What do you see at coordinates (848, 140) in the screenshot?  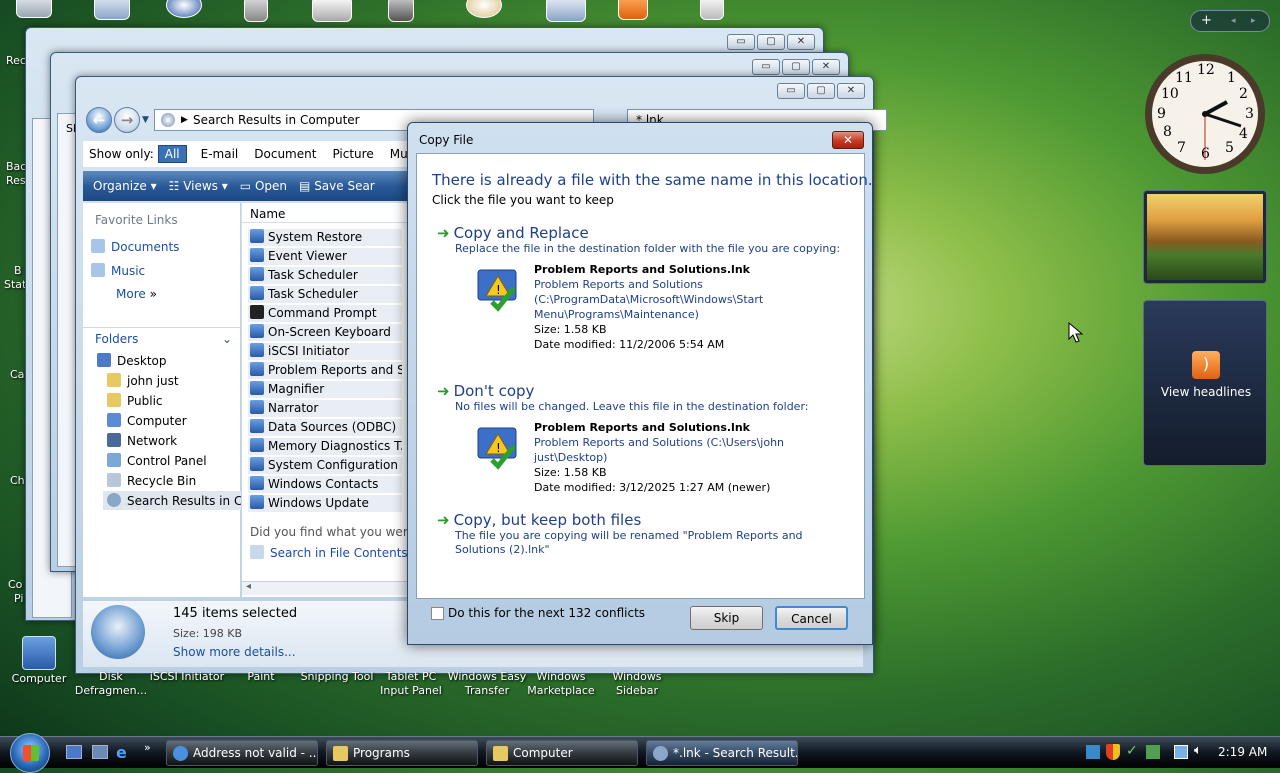 I see `dialog-close-button: ✕` at bounding box center [848, 140].